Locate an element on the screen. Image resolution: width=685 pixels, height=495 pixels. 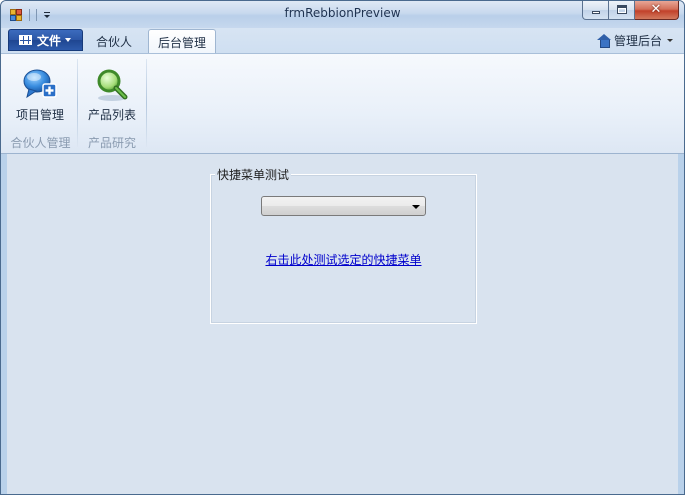
ribbon-tab-bar: 文件 合伙人 后台管理 管理后台 is located at coordinates (342, 40).